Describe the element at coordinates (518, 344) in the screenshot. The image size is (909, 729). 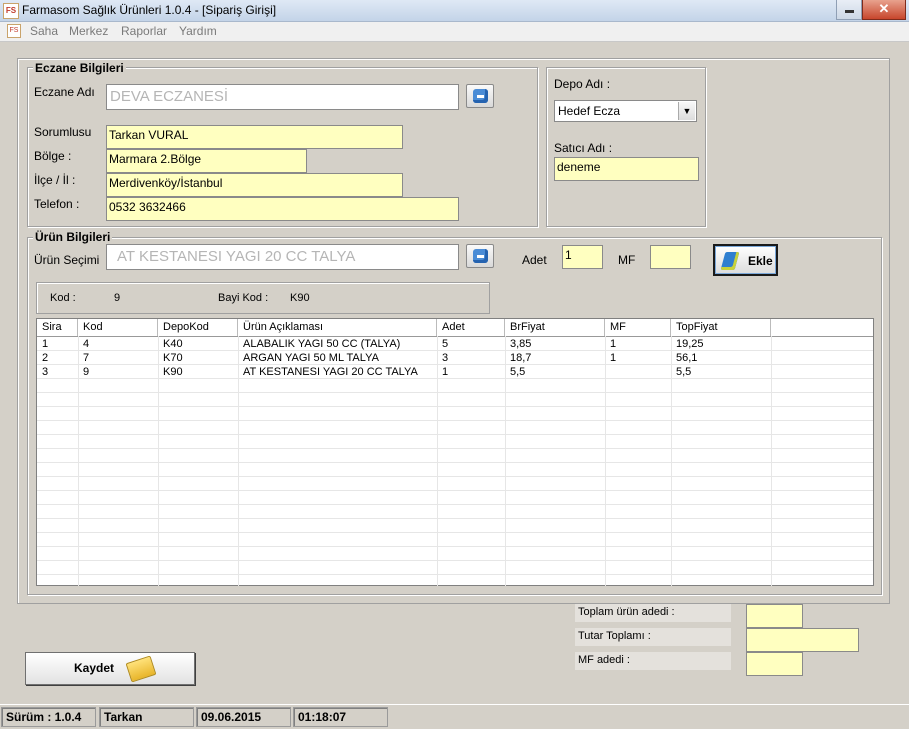
I see `table-cell: 3,85` at that location.